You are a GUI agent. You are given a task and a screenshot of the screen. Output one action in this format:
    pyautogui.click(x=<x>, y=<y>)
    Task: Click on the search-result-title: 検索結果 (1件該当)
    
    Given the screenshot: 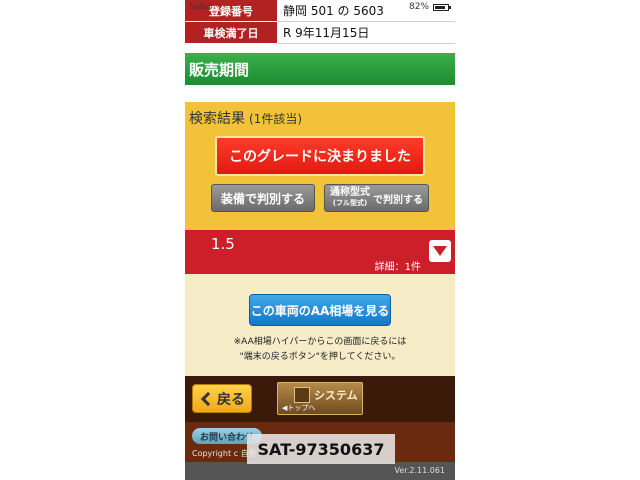 What is the action you would take?
    pyautogui.click(x=245, y=118)
    